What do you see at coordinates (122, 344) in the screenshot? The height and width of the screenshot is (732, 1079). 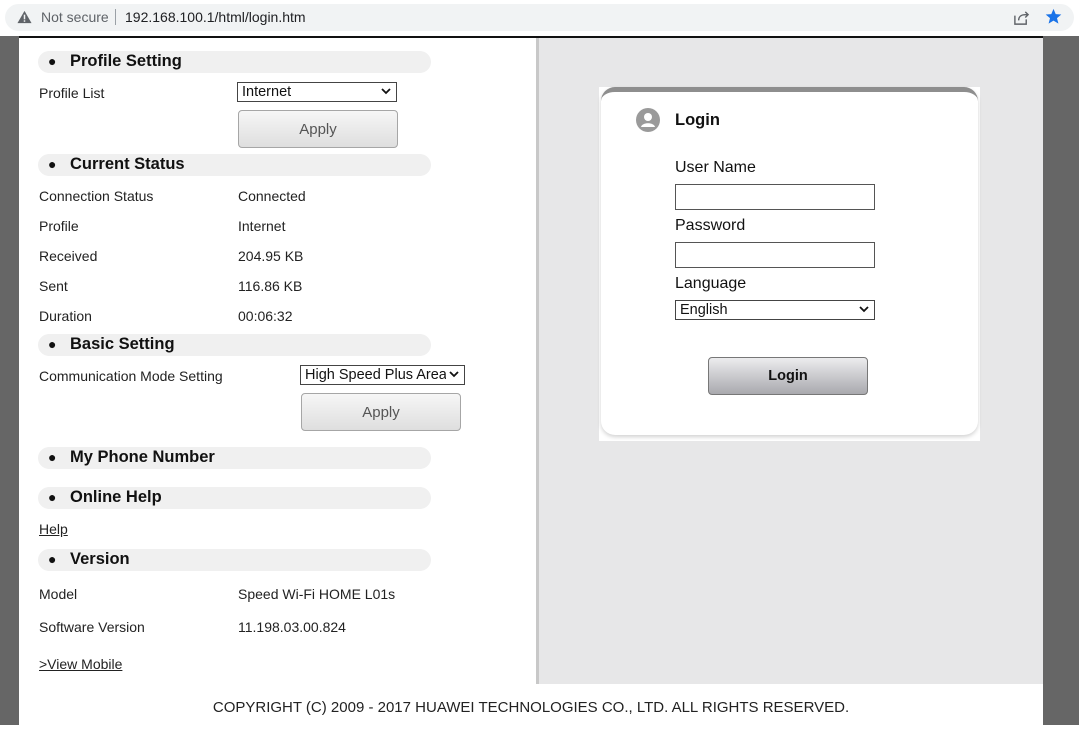 I see `section-title: Basic Setting` at bounding box center [122, 344].